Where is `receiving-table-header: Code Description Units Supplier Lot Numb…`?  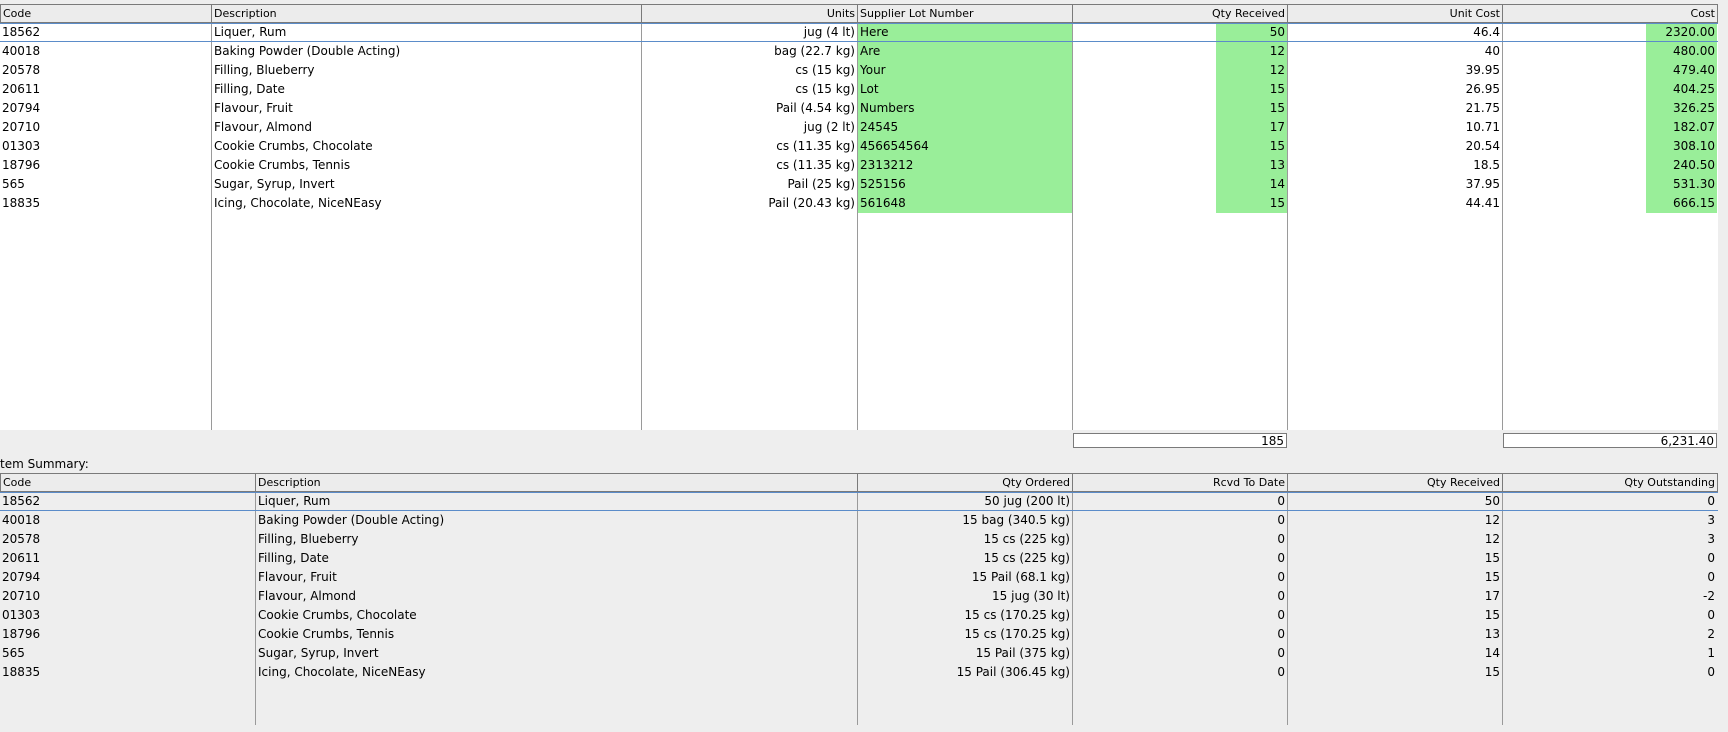 receiving-table-header: Code Description Units Supplier Lot Numb… is located at coordinates (859, 13).